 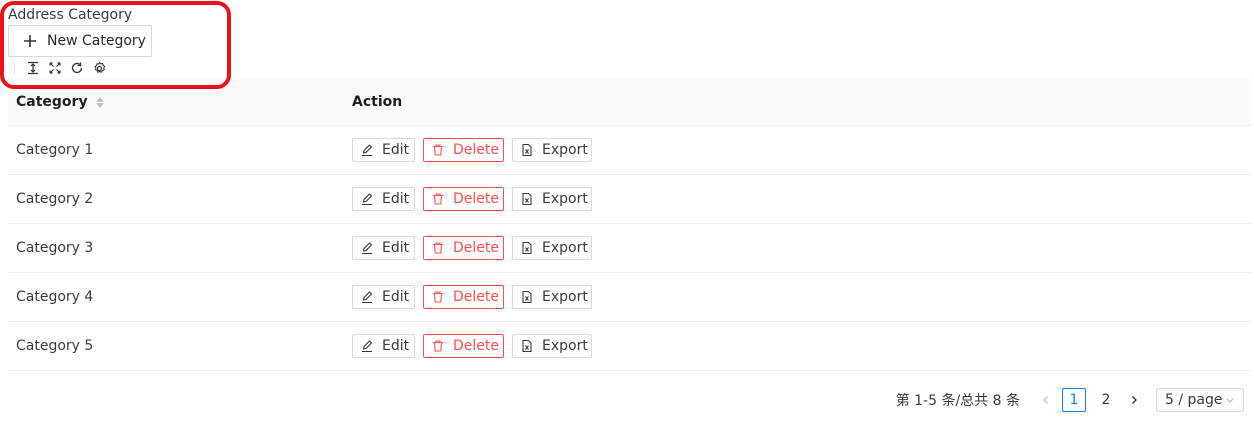 I want to click on category-cell: Category 3, so click(x=55, y=248).